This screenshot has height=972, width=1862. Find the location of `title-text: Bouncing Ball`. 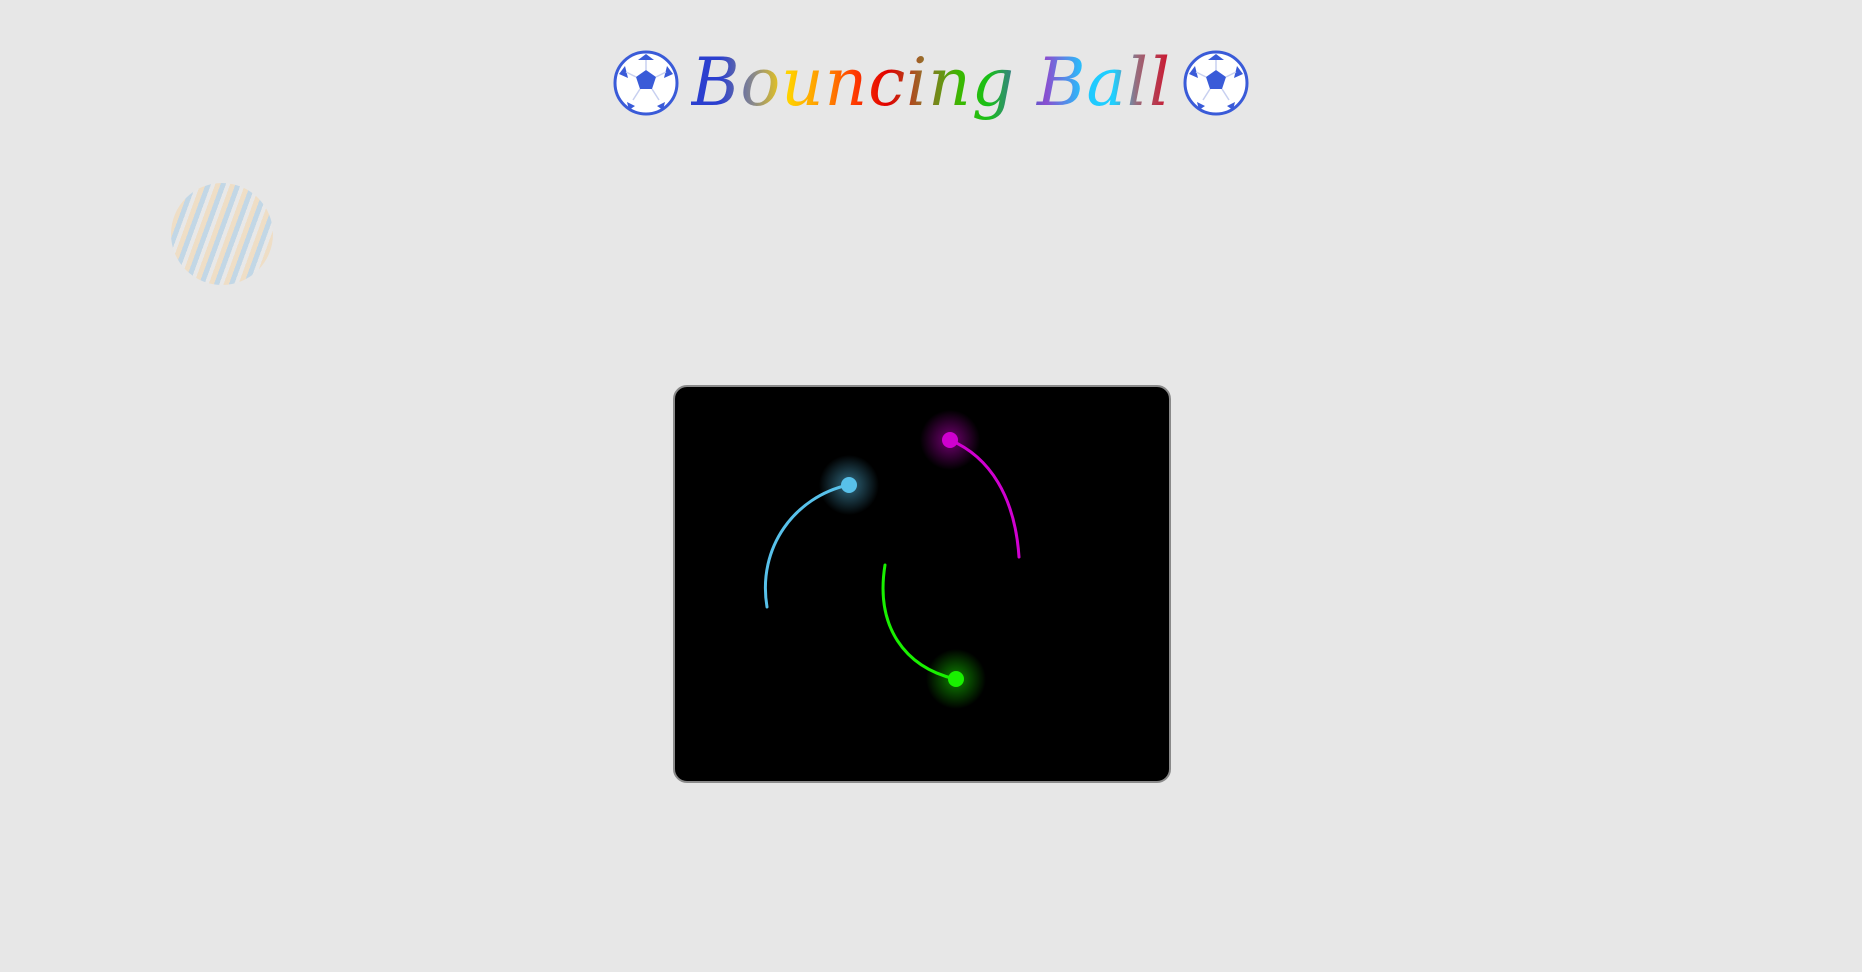

title-text: Bouncing Ball is located at coordinates (931, 83).